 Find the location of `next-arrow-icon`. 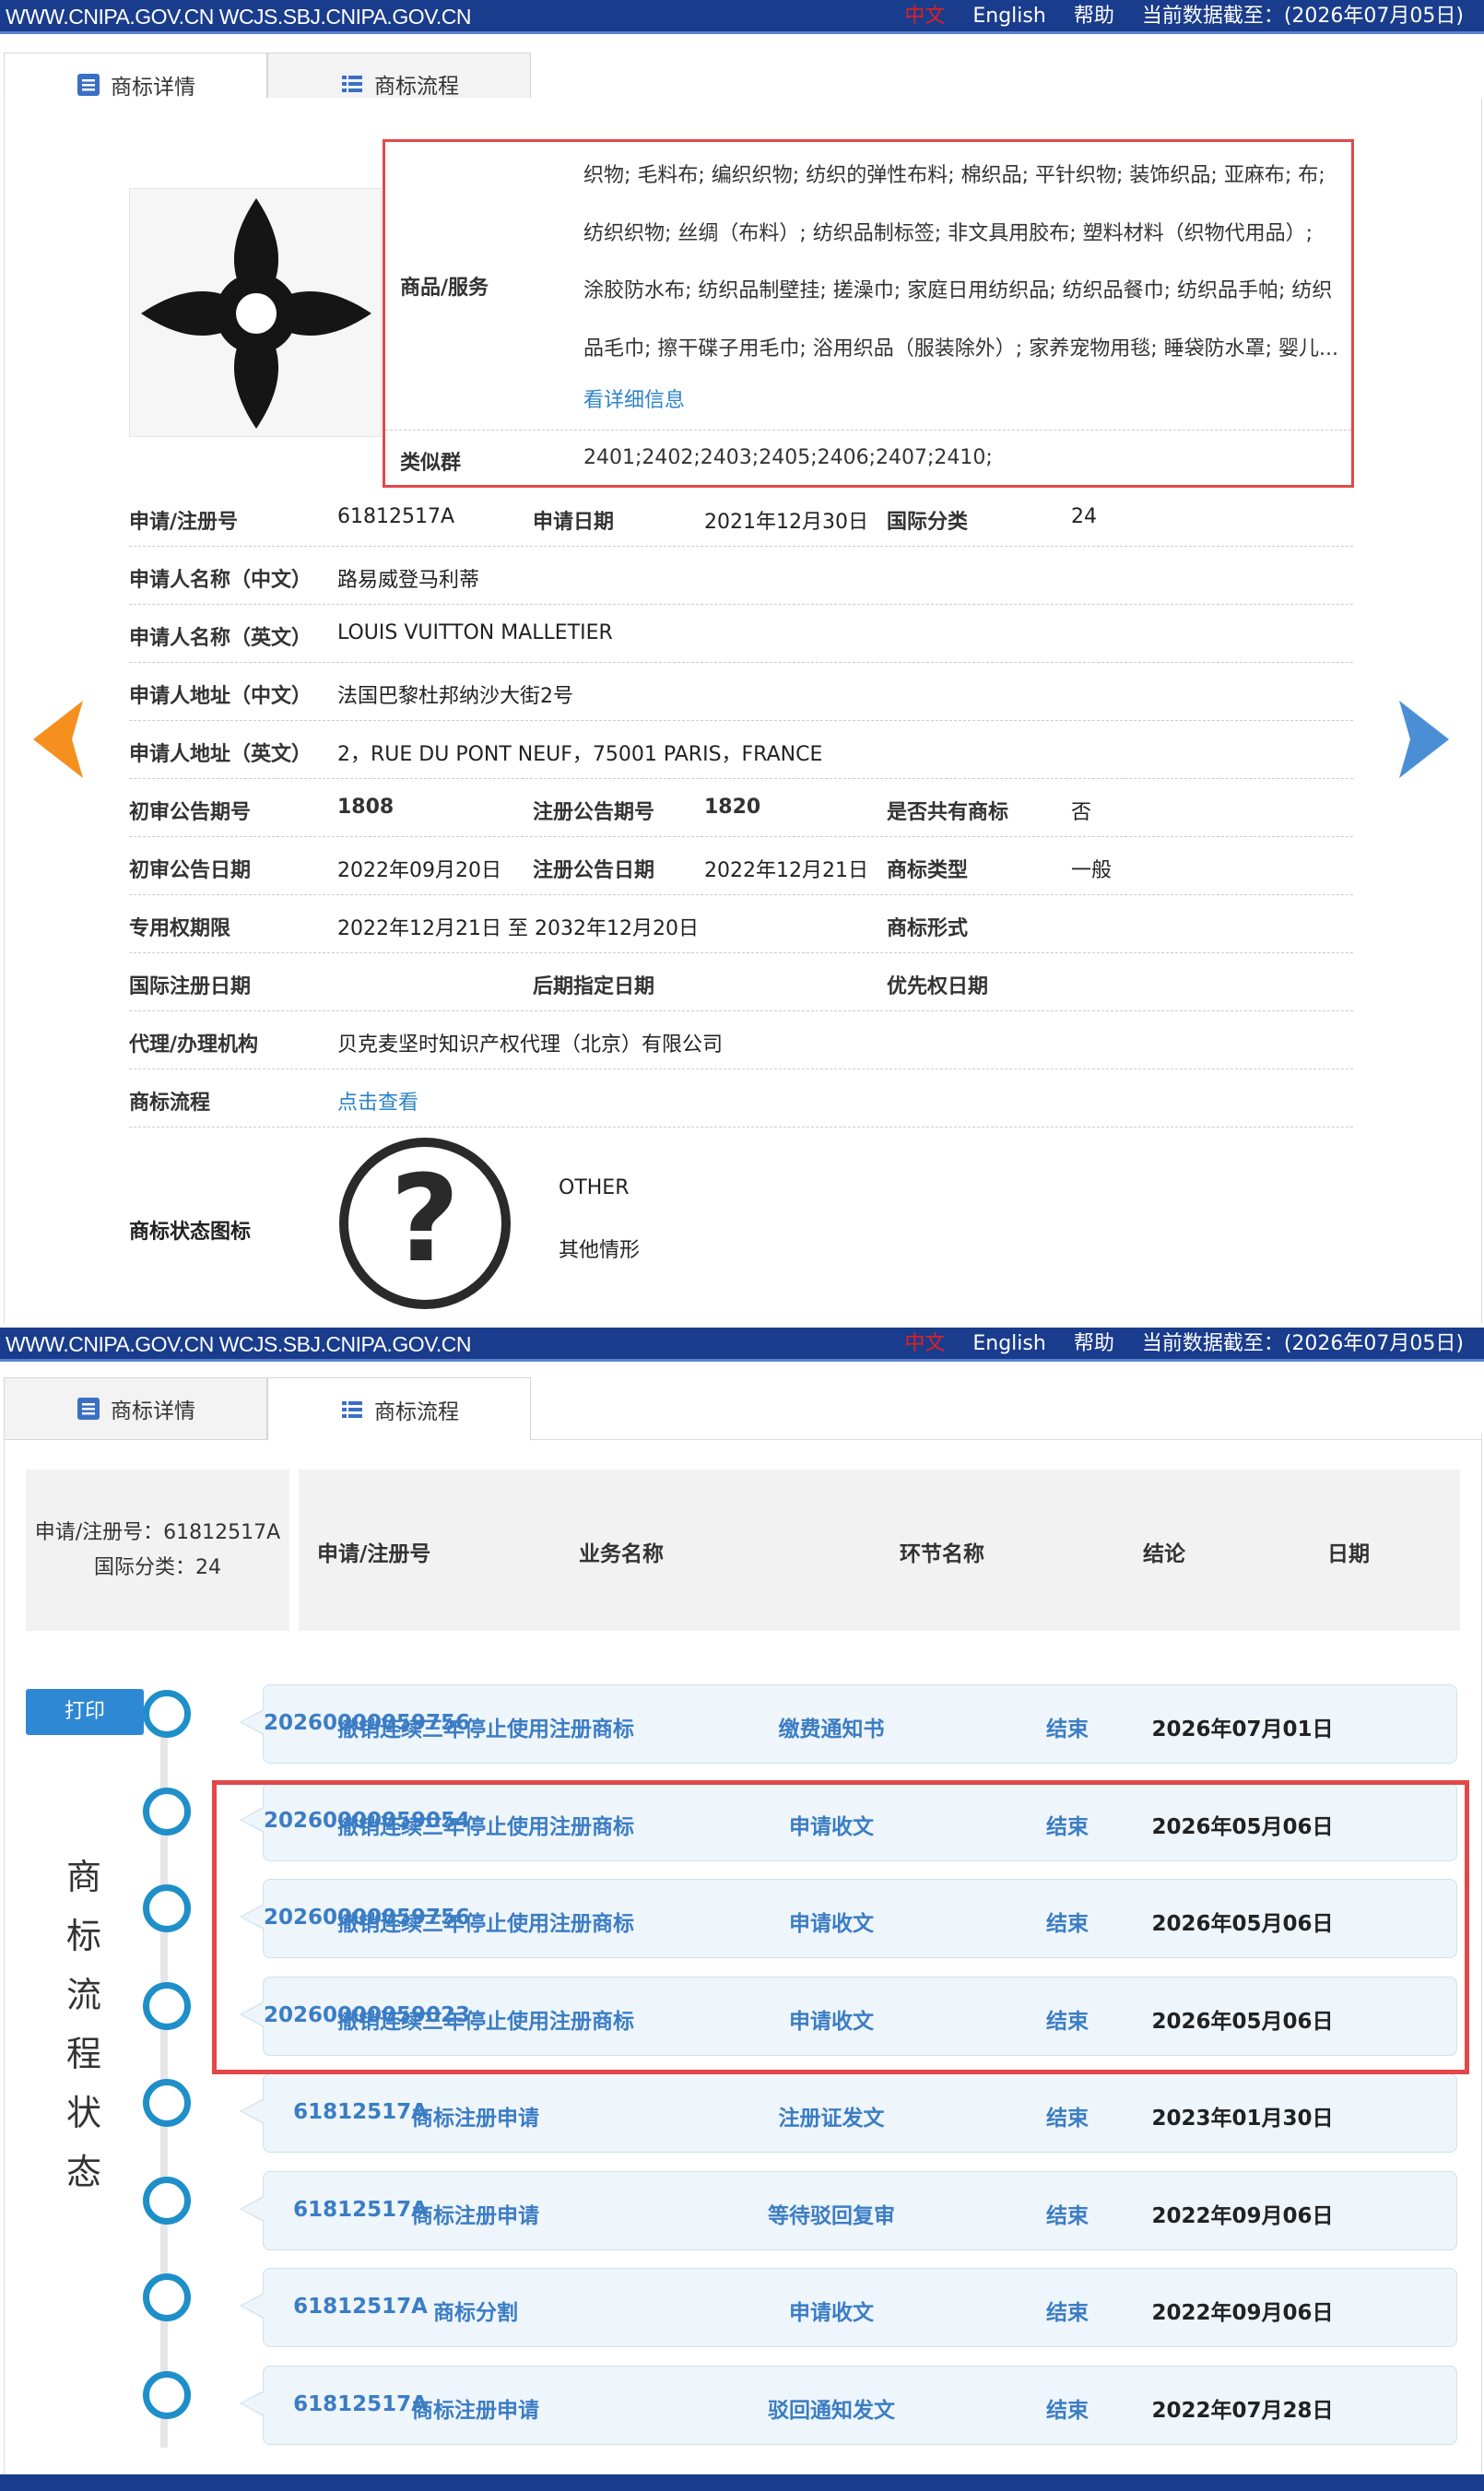

next-arrow-icon is located at coordinates (1423, 739).